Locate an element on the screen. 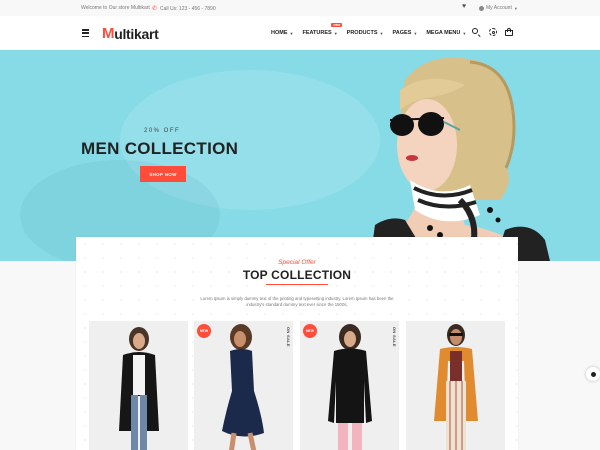 The image size is (600, 450). new-badge: new is located at coordinates (337, 25).